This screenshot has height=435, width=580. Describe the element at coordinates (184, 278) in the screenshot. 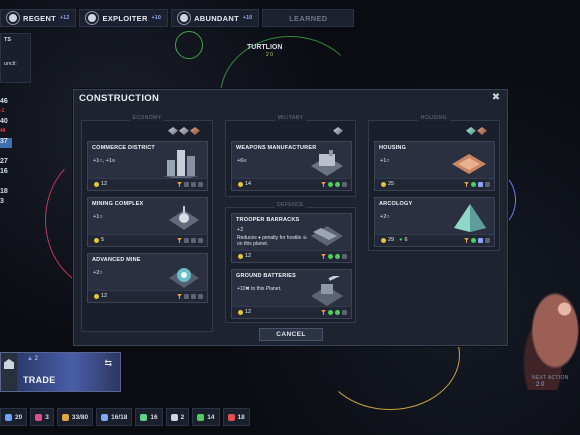

I see `advanced-mine-icon` at that location.